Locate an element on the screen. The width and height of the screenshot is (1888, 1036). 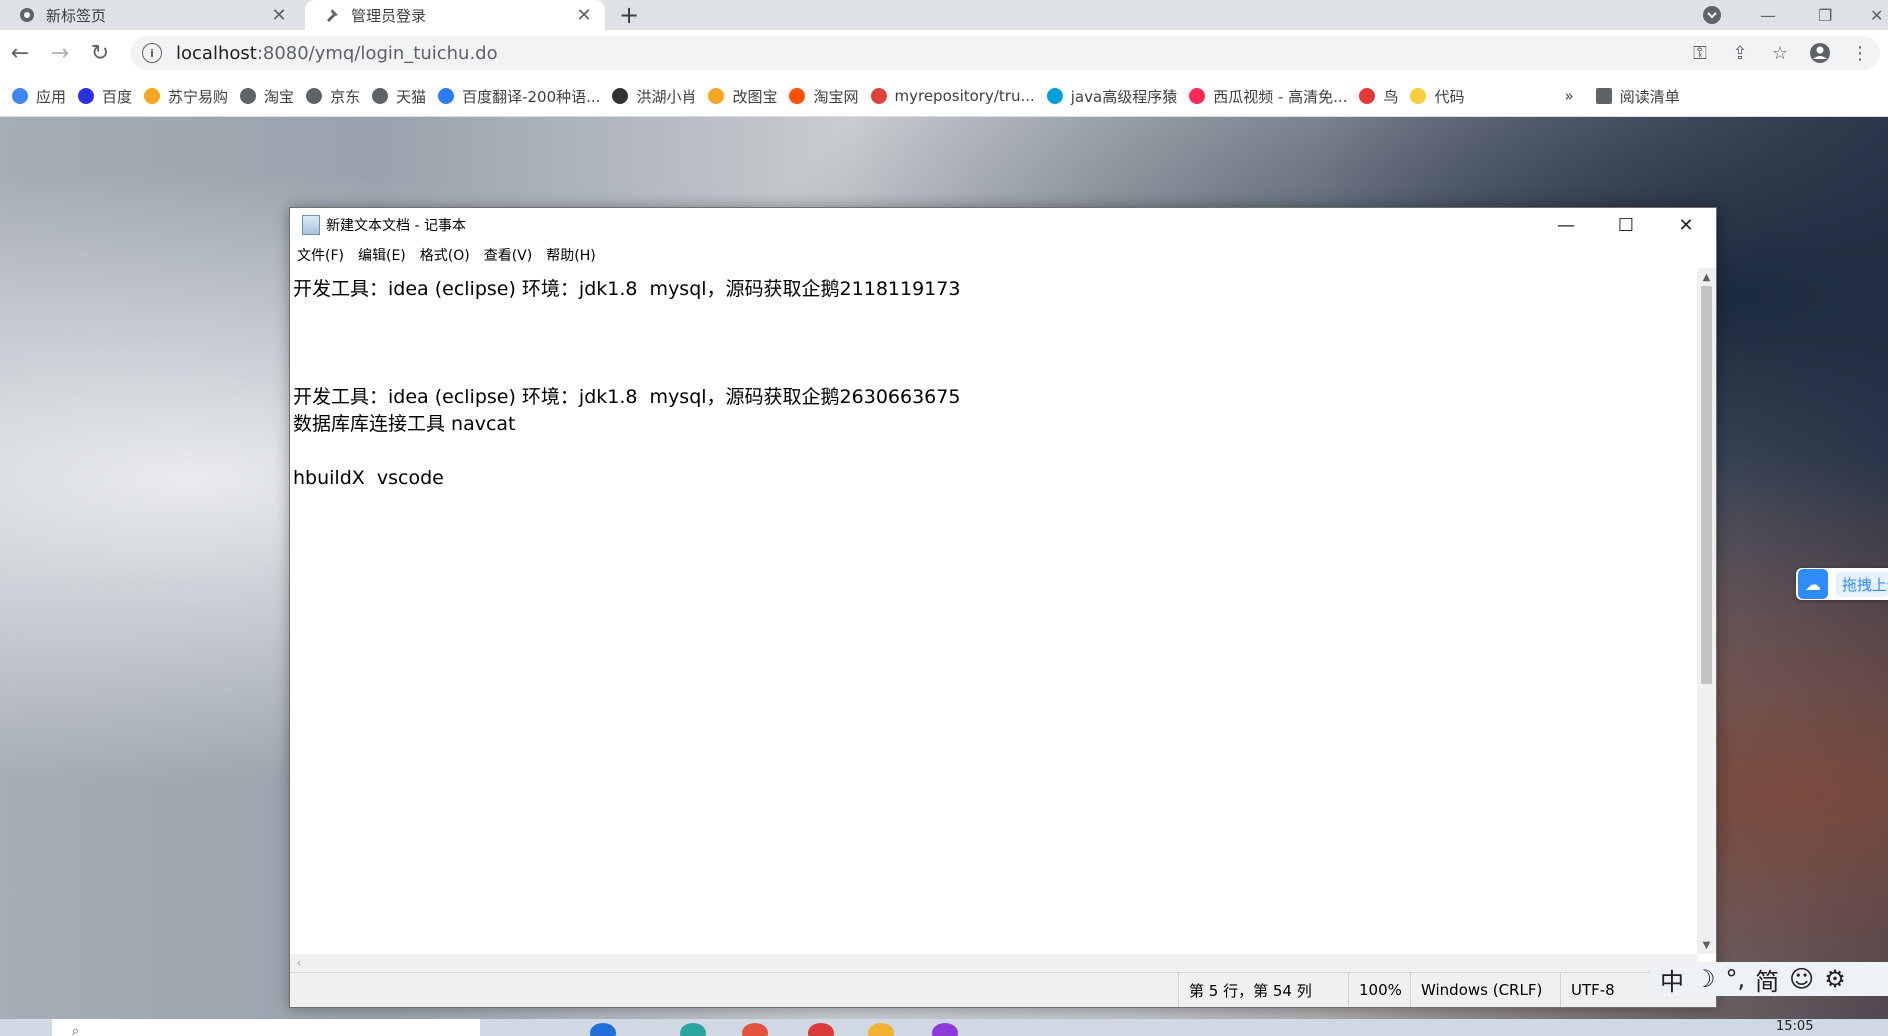
bookmark-item: 京东 is located at coordinates (333, 96).